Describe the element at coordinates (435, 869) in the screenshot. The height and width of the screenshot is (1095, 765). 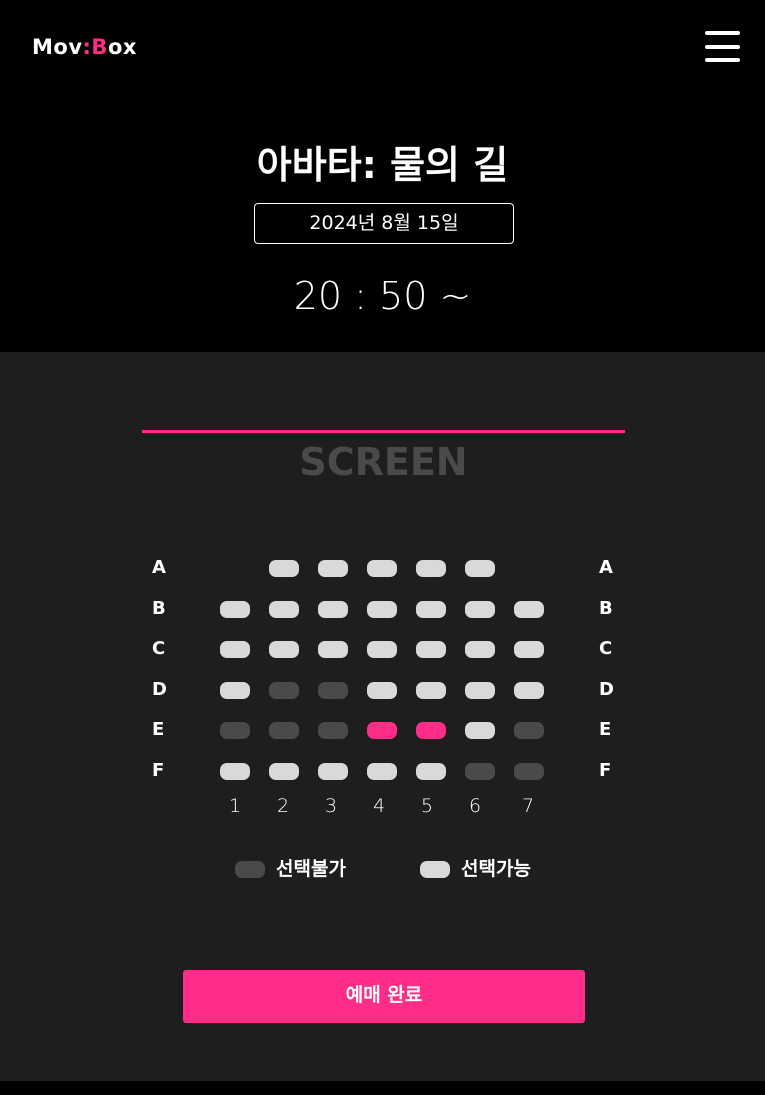
I see `legend-available-swatch` at that location.